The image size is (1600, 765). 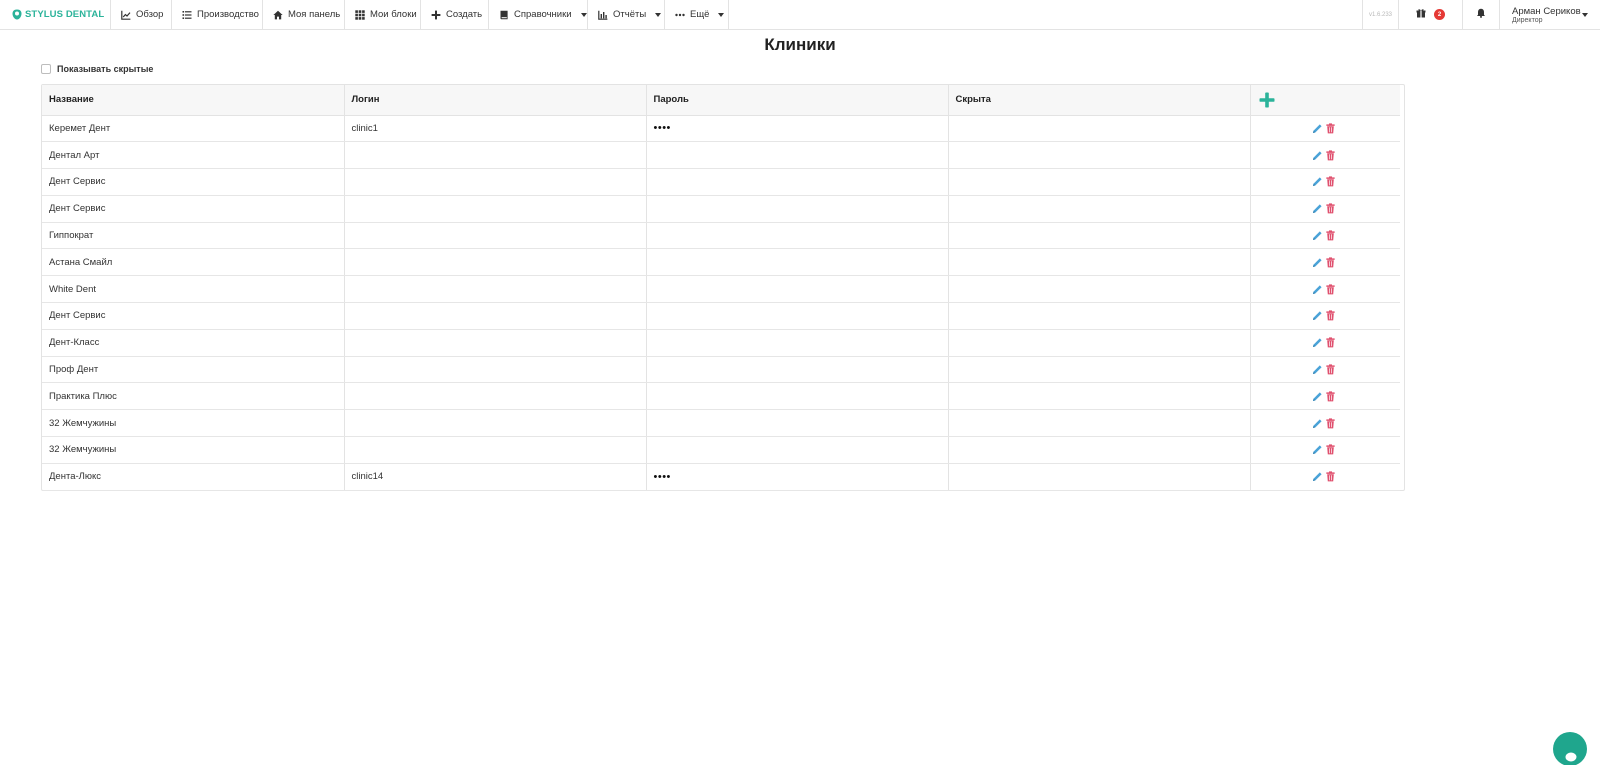 I want to click on table-row: Проф Дент, so click(x=721, y=370).